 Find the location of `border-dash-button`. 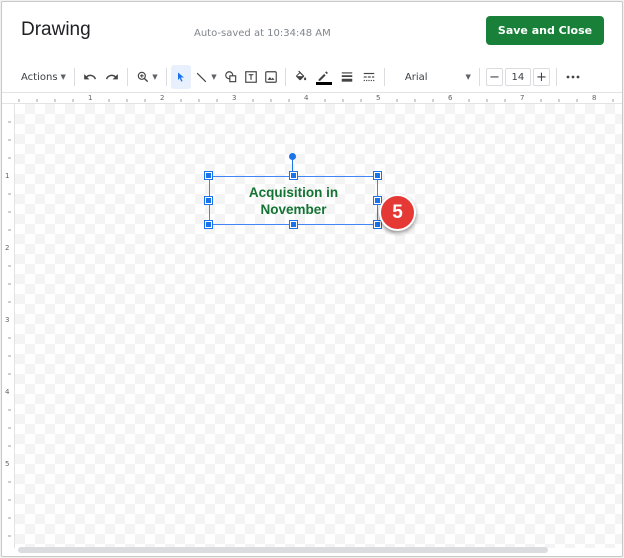

border-dash-button is located at coordinates (369, 77).